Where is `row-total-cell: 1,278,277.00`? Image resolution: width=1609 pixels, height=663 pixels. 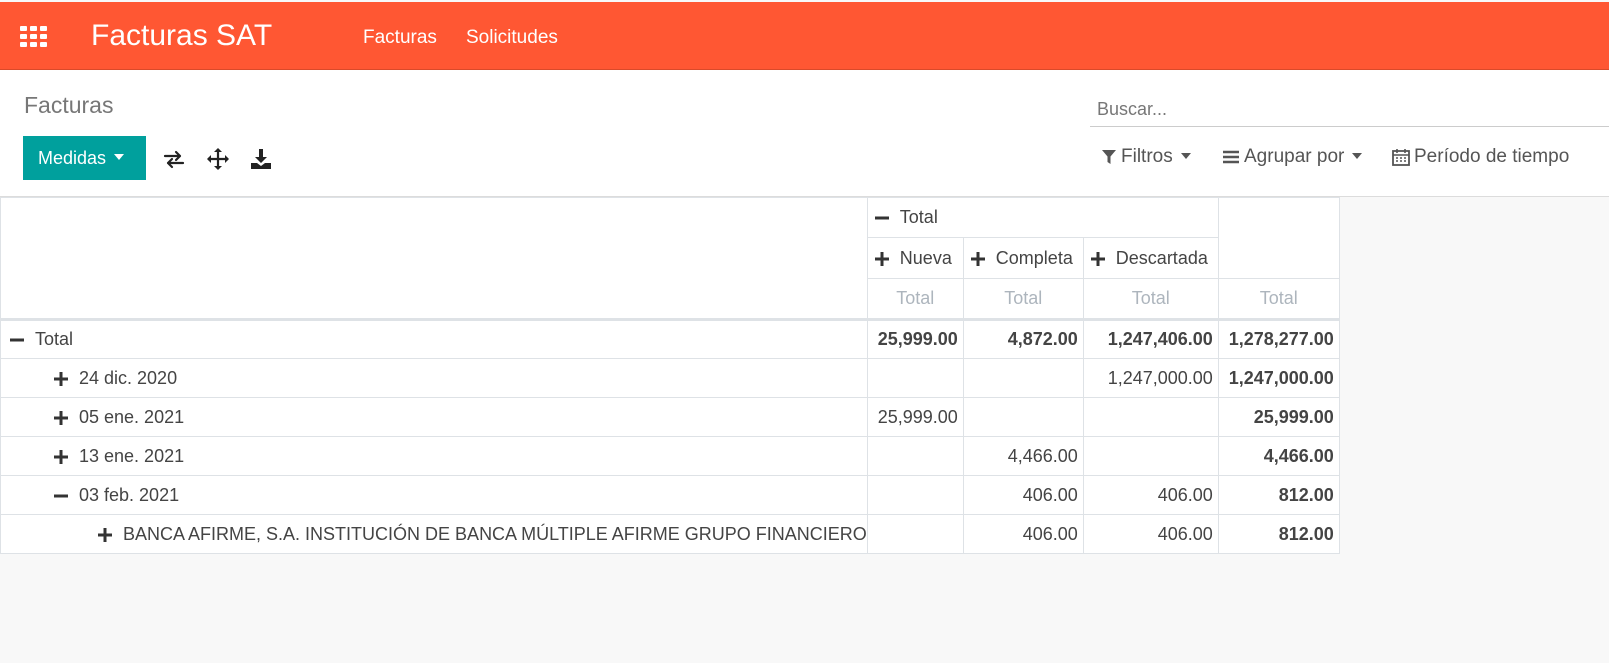 row-total-cell: 1,278,277.00 is located at coordinates (1278, 339).